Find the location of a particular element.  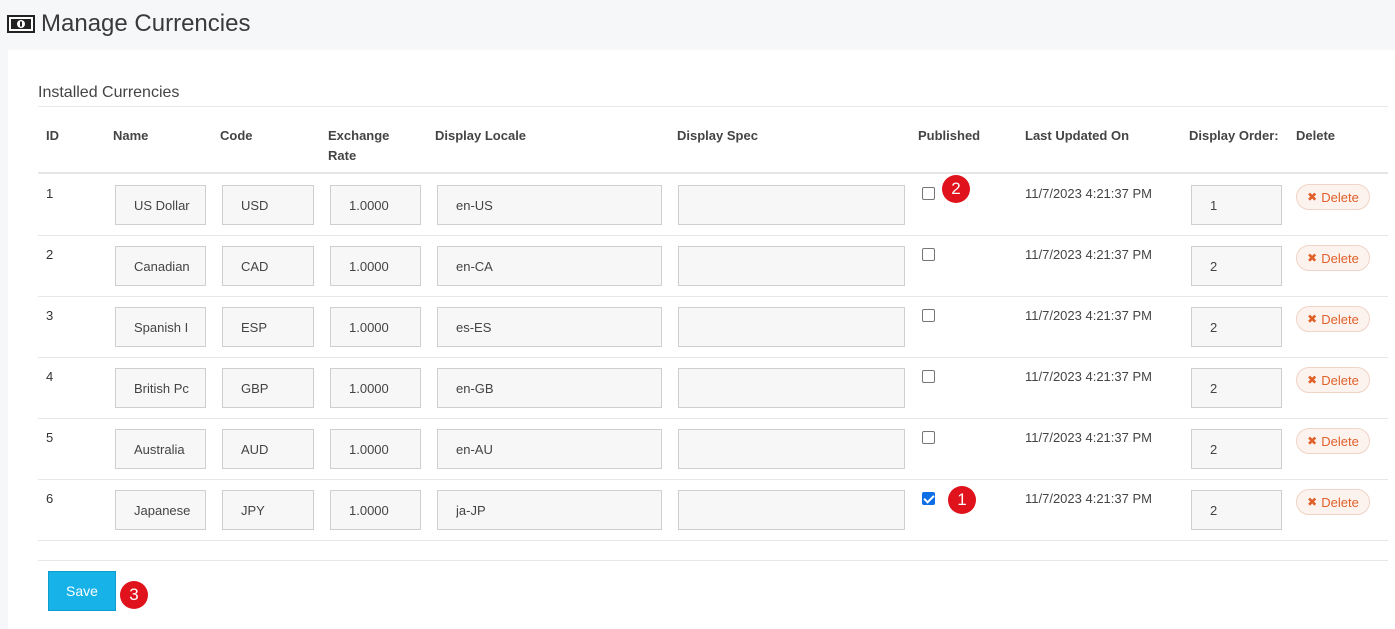

column-header-display-locale: Display Locale is located at coordinates (481, 135).